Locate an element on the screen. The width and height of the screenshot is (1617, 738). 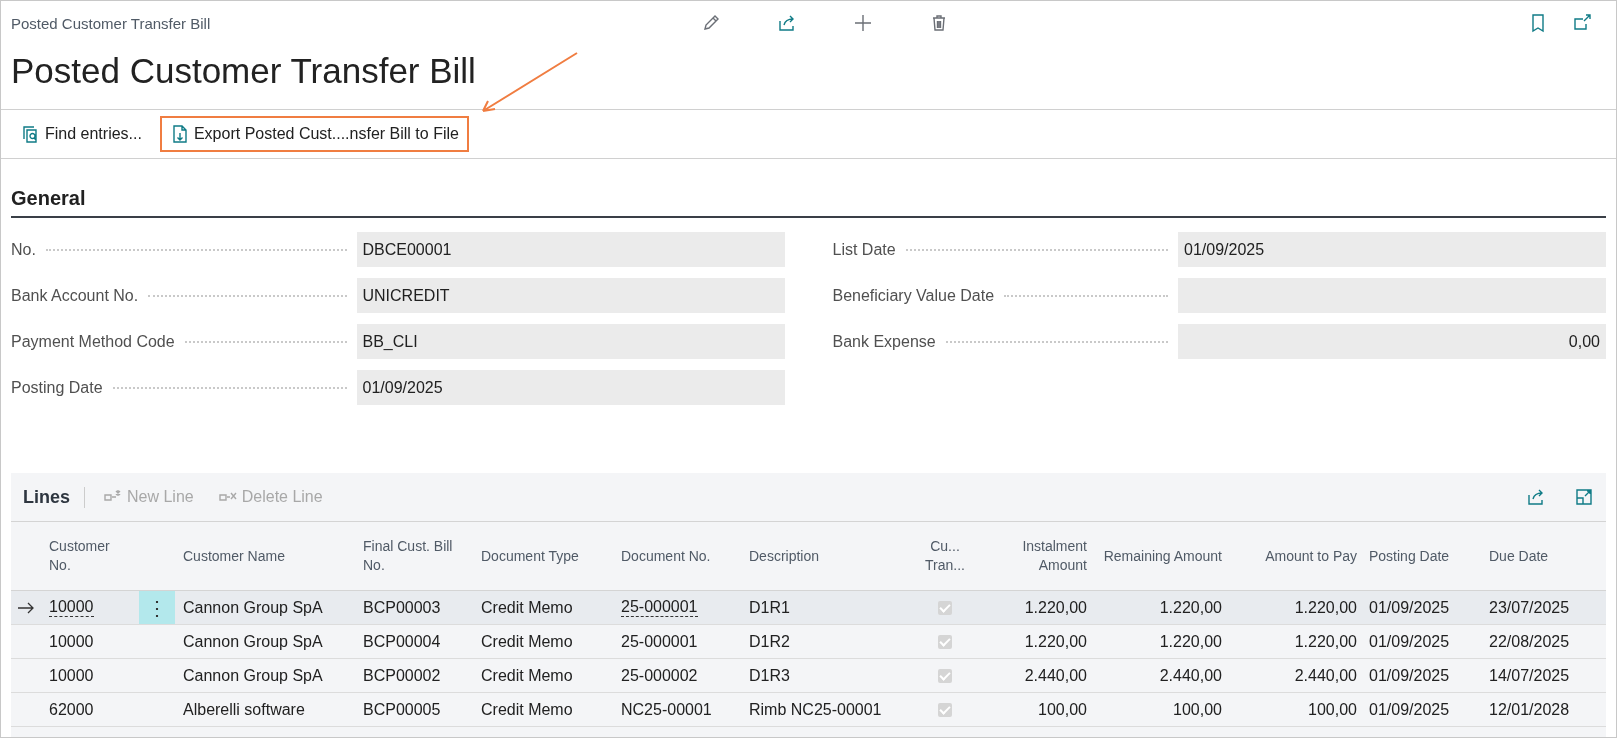
column-header: Description is located at coordinates (826, 556).